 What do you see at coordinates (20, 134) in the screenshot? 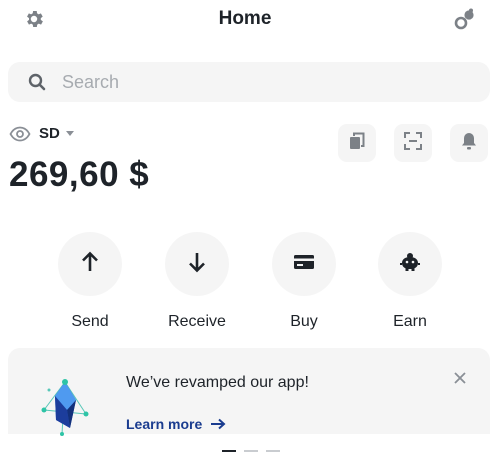
I see `eye-icon` at bounding box center [20, 134].